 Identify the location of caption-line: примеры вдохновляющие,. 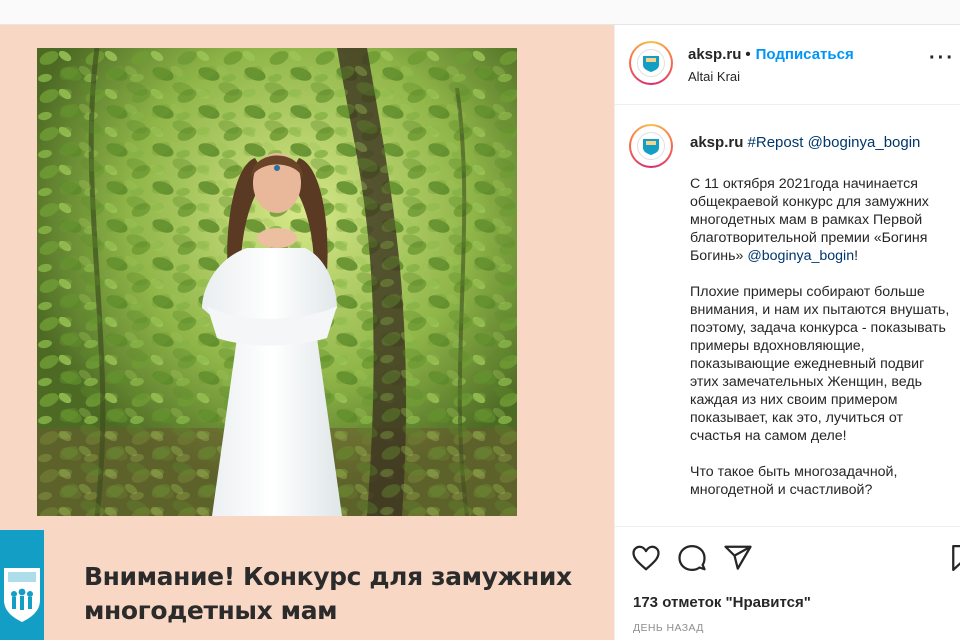
(777, 346).